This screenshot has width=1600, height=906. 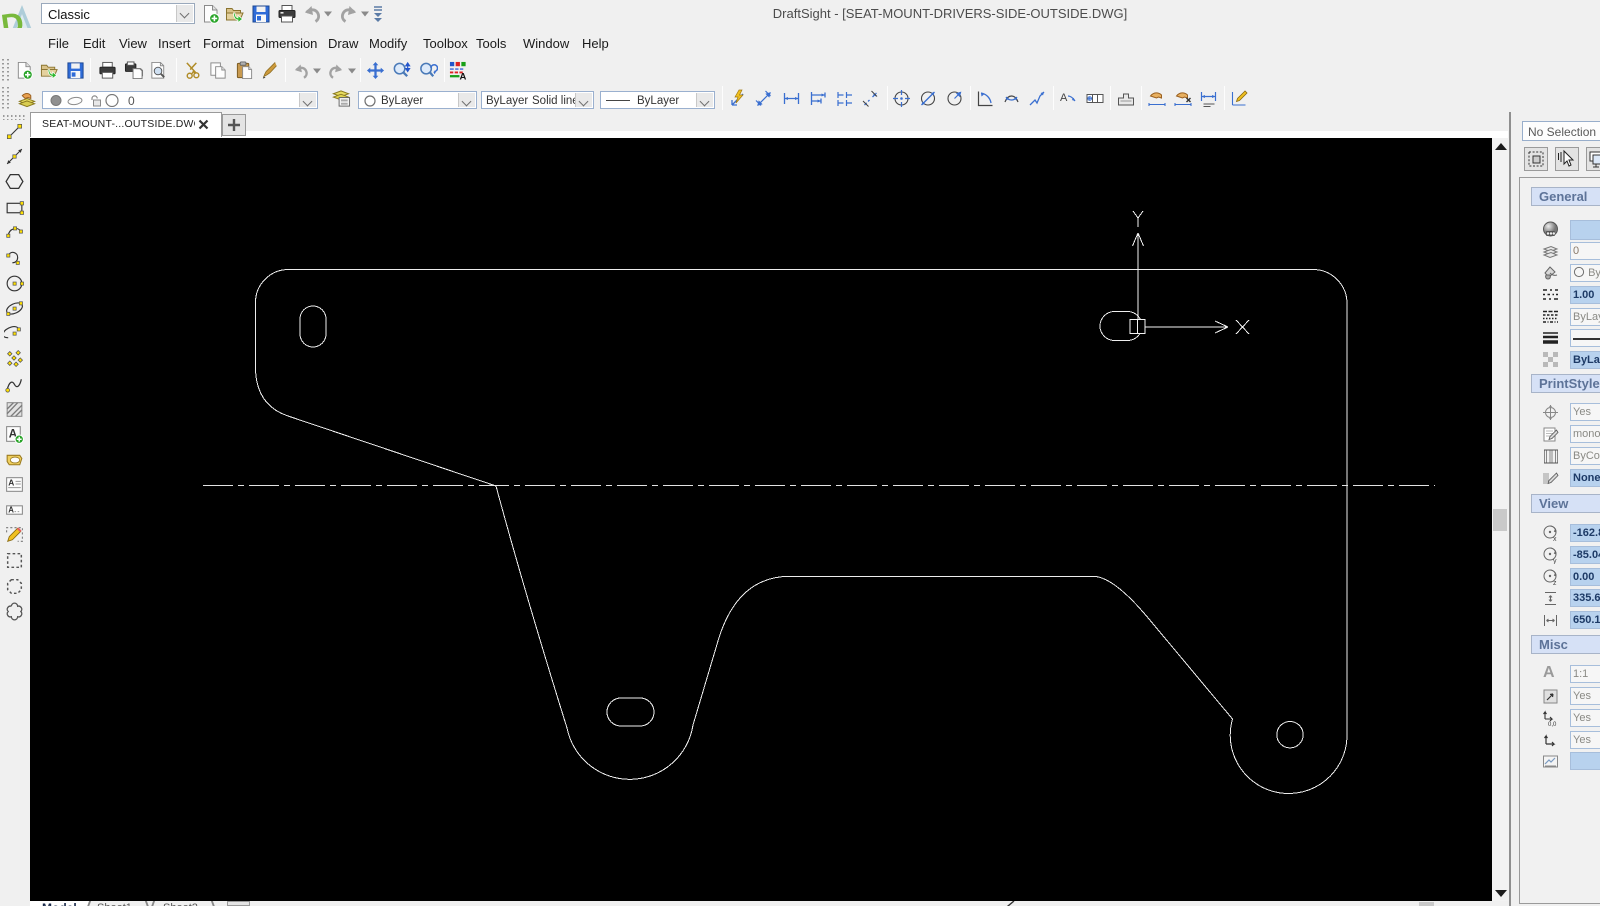 What do you see at coordinates (1555, 539) in the screenshot?
I see `svg-text: x` at bounding box center [1555, 539].